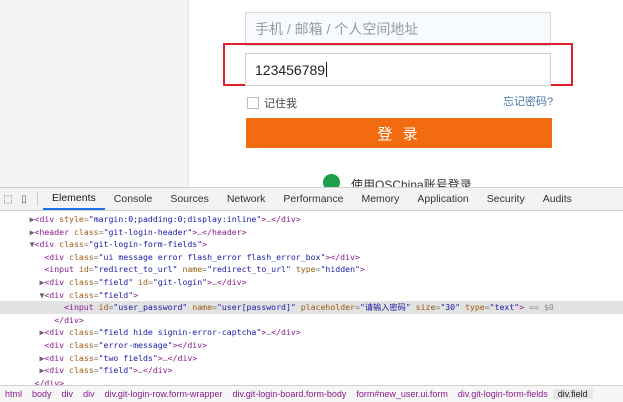 The width and height of the screenshot is (623, 402). What do you see at coordinates (311, 345) in the screenshot?
I see `dom-node-line: <div class="error-message"></div>` at bounding box center [311, 345].